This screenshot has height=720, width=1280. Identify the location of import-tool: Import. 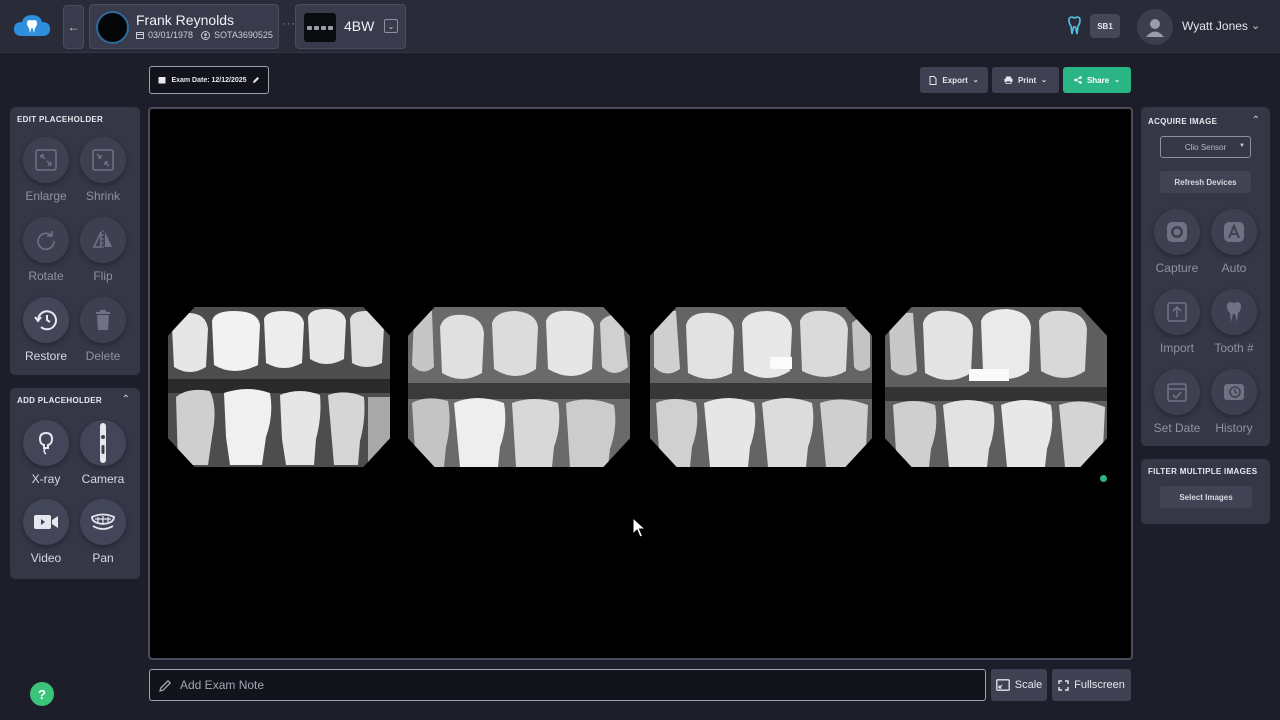
(1177, 322).